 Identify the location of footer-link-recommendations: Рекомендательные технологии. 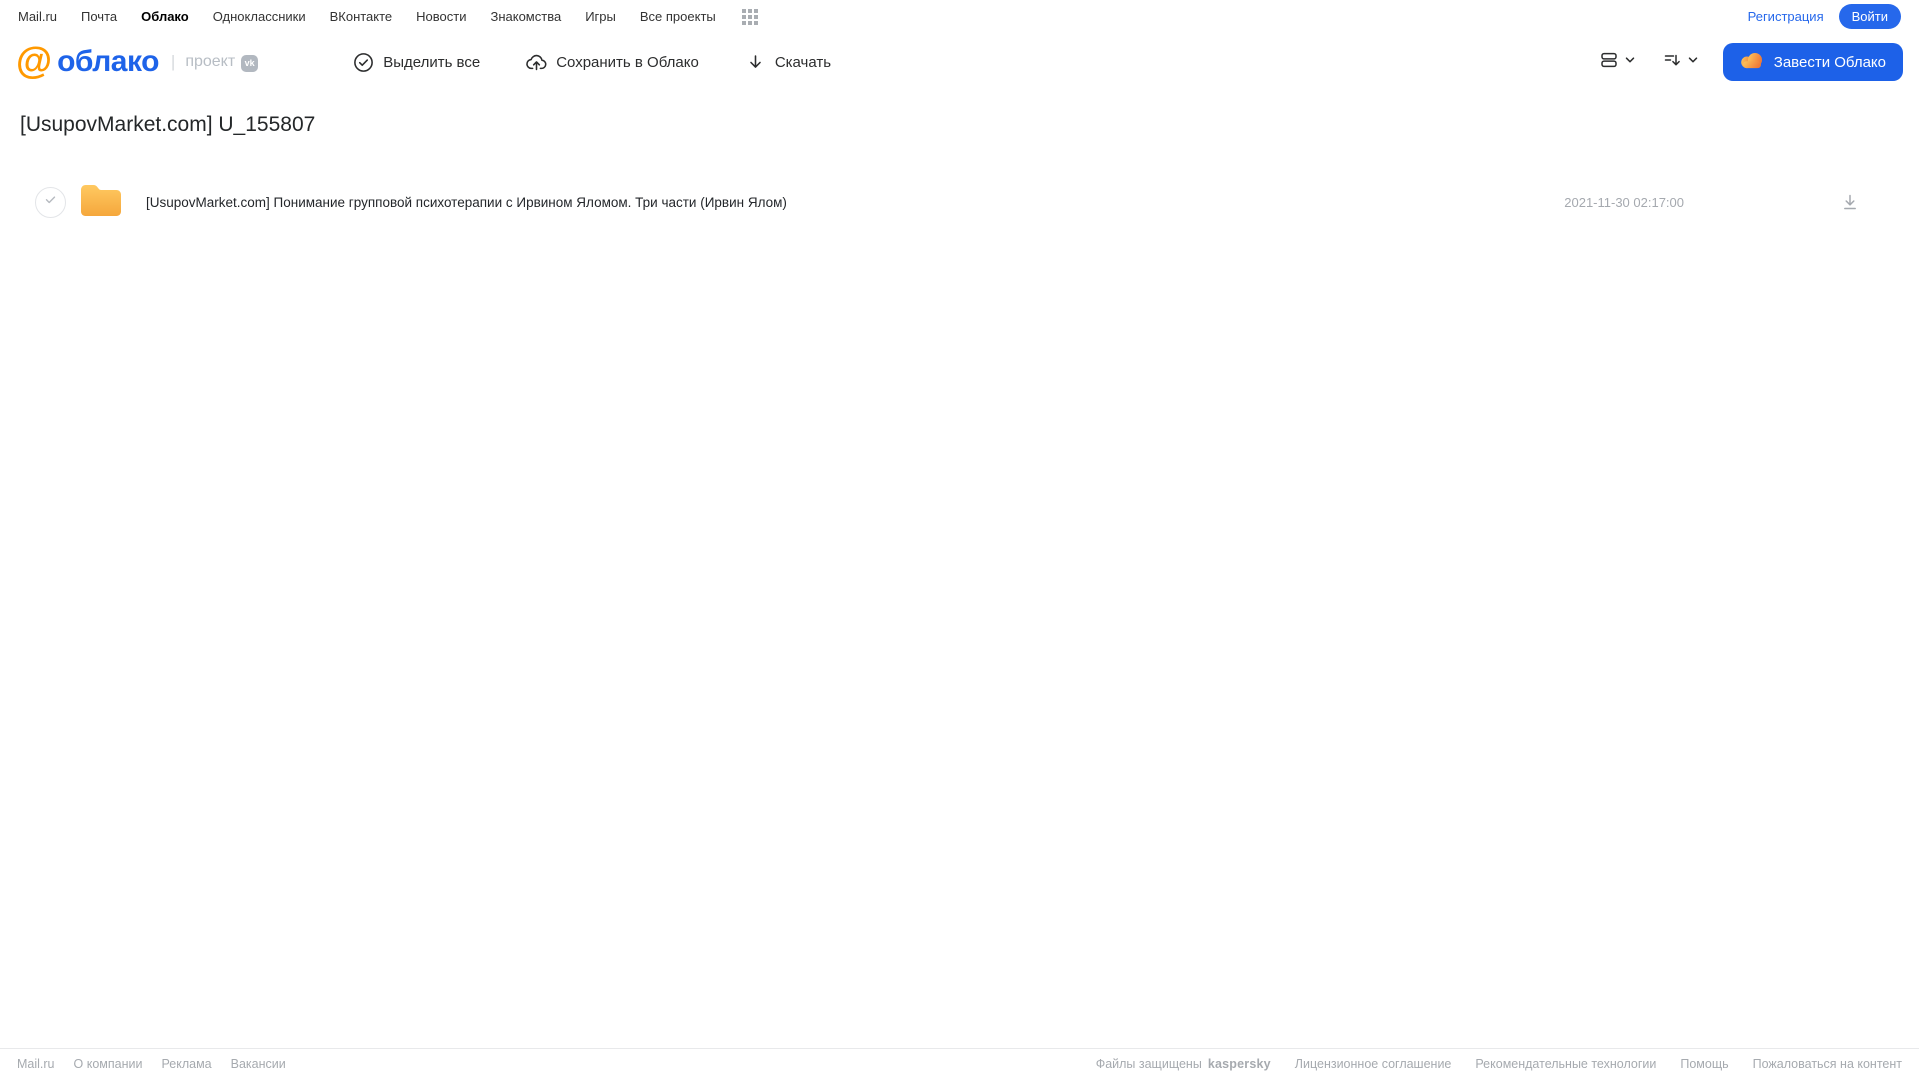
(1565, 1064).